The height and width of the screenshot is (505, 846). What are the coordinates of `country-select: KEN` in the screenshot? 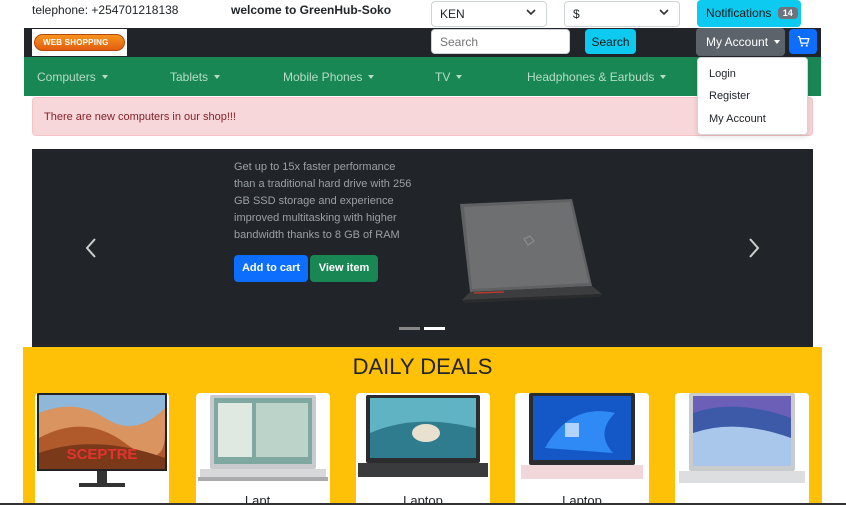 It's located at (489, 14).